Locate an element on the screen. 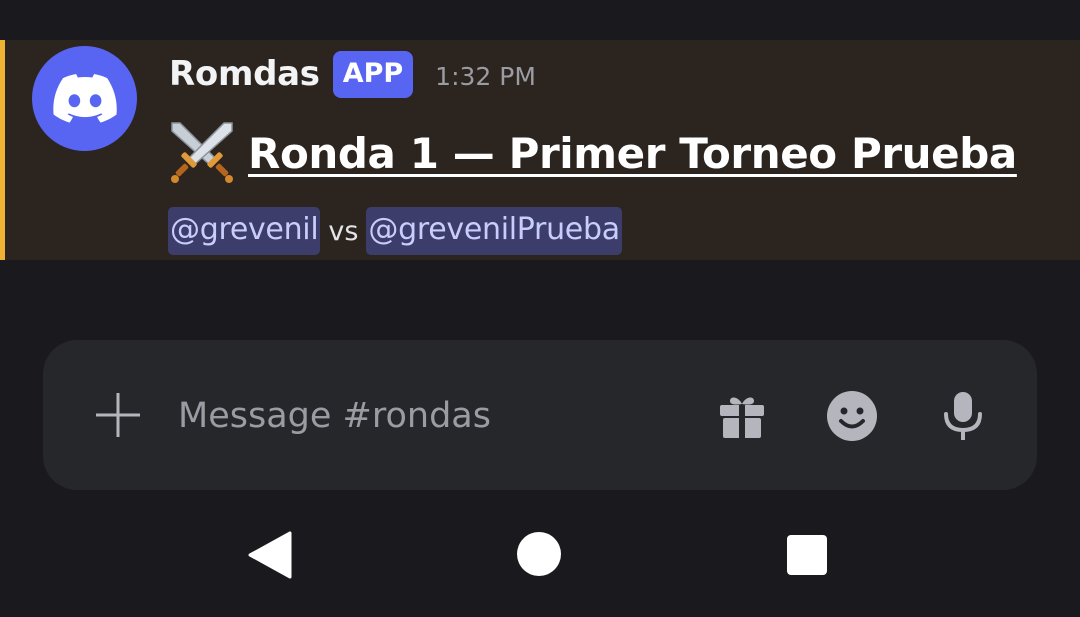 The image size is (1080, 617). emoji-button is located at coordinates (852, 416).